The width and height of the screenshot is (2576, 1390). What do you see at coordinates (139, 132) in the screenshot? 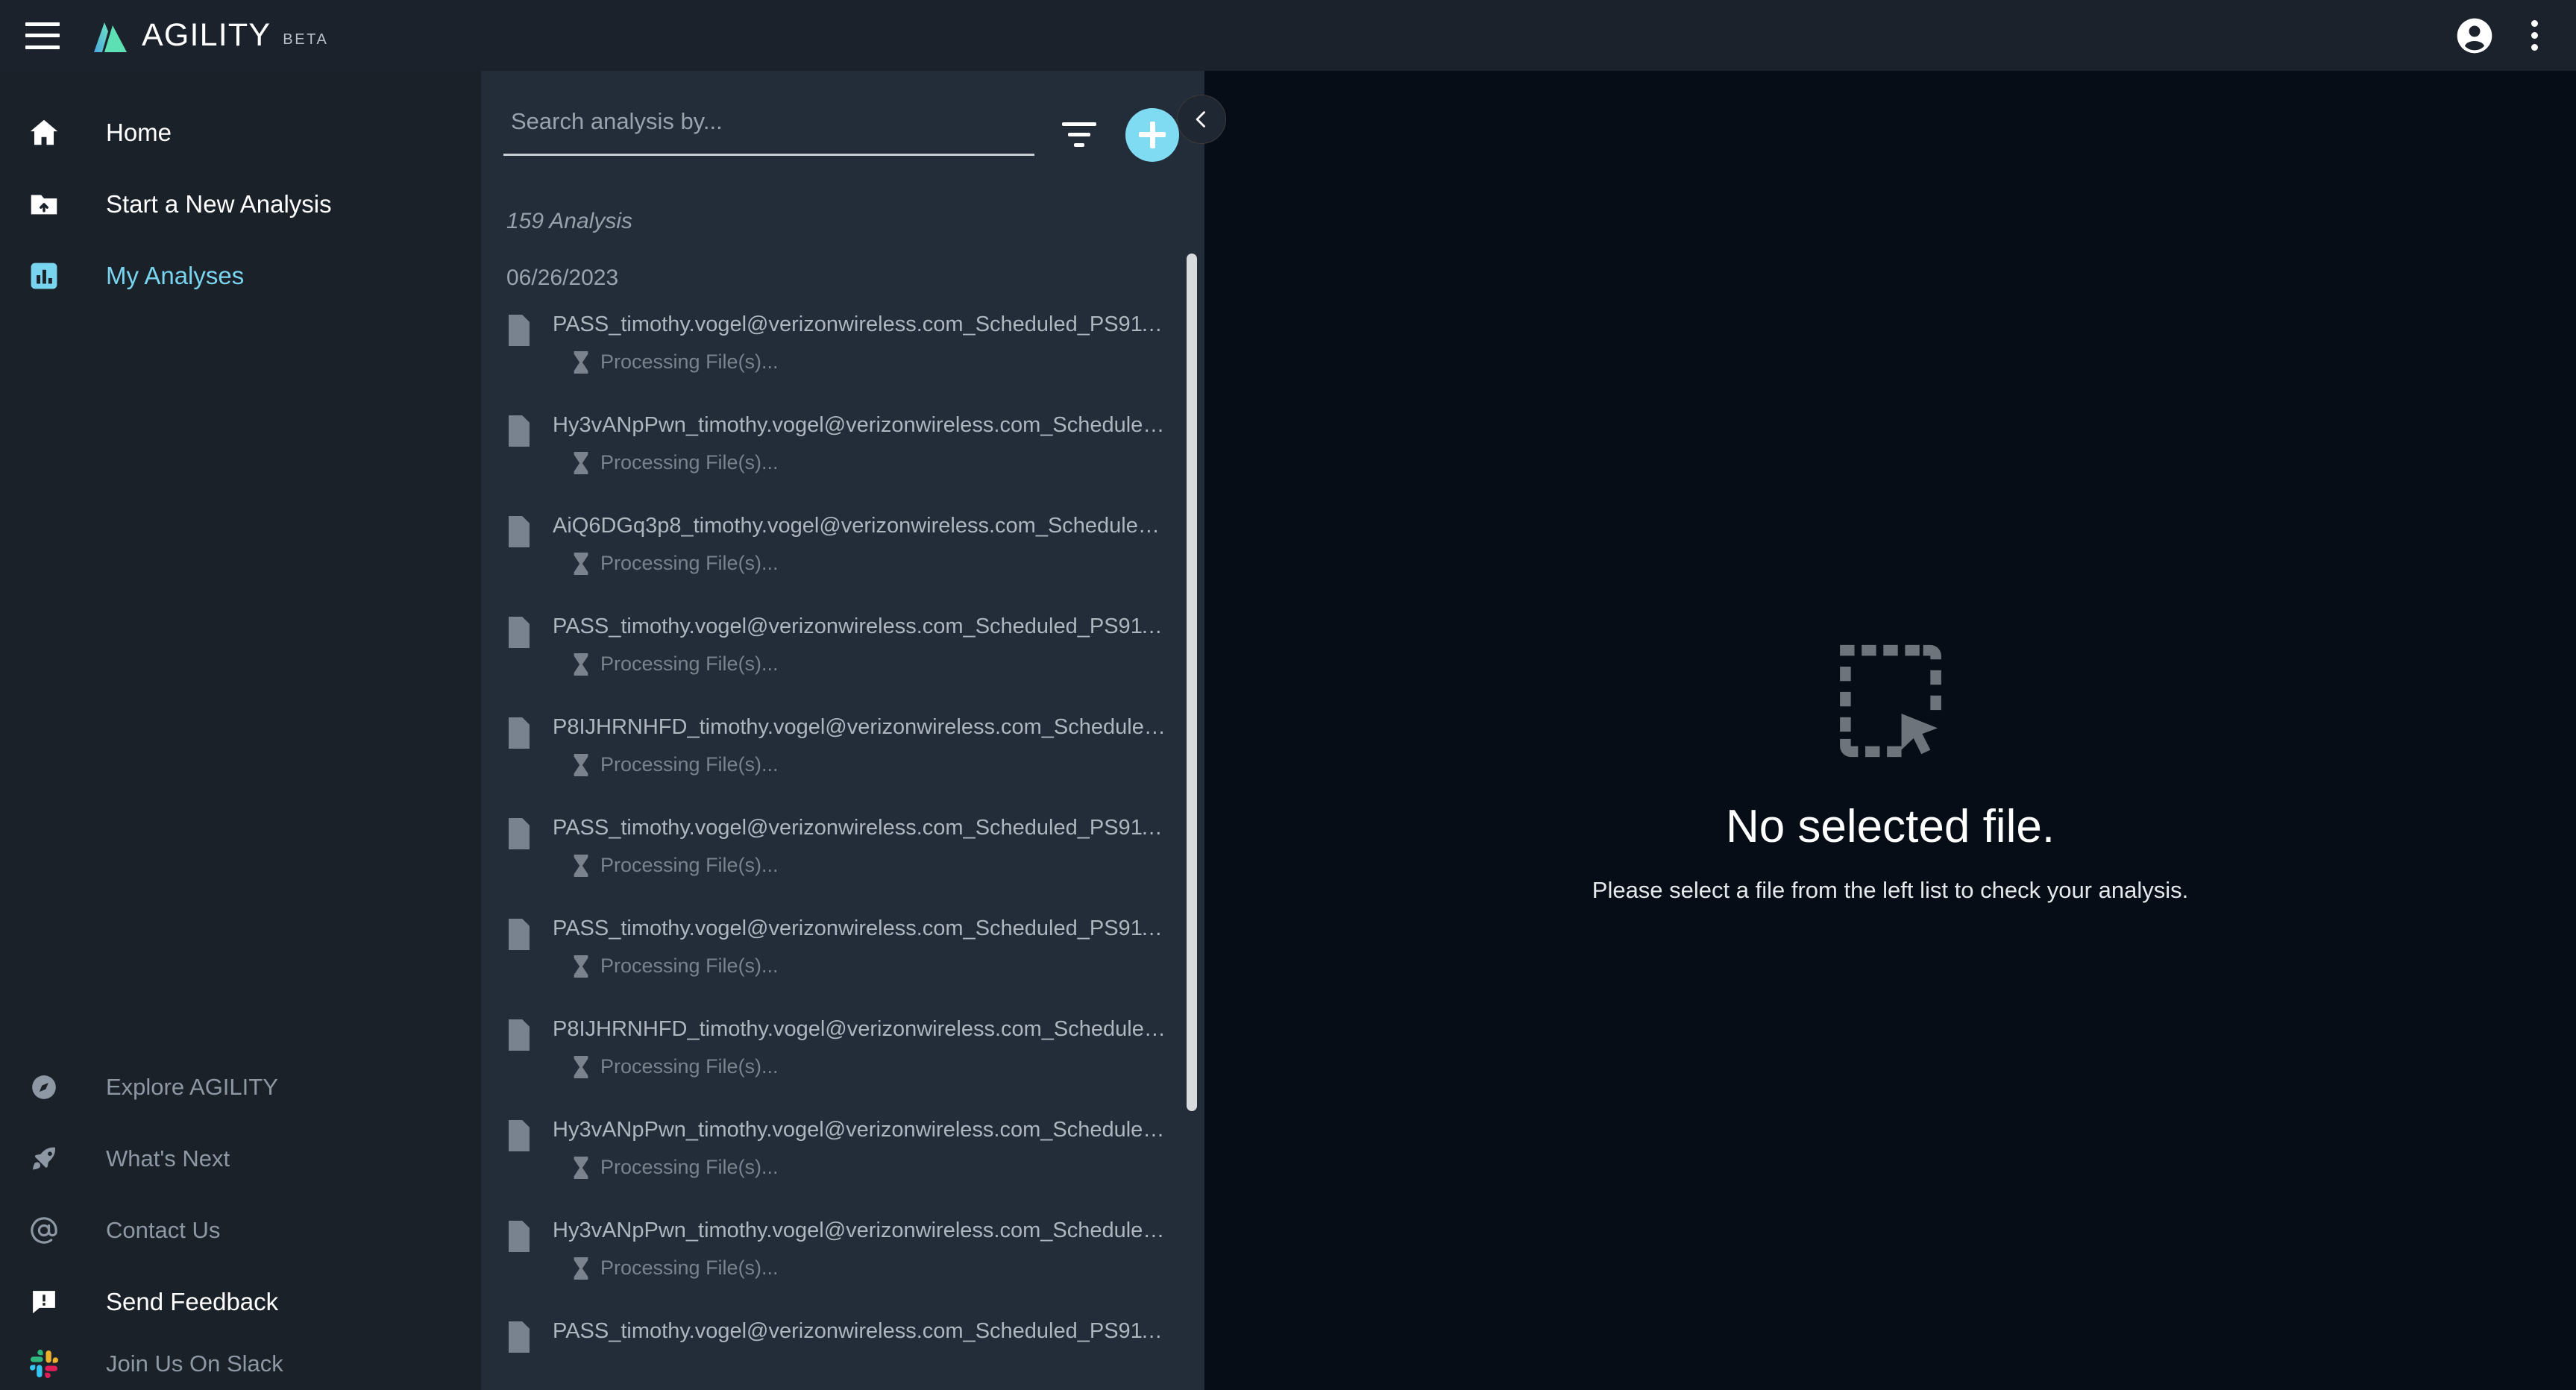
I see `sidebar-item-label: Home` at bounding box center [139, 132].